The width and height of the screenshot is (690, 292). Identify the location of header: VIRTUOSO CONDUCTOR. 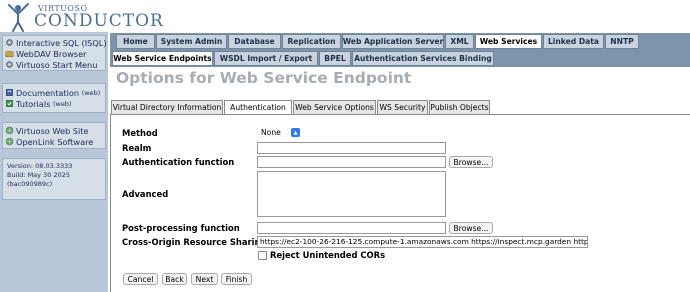
(345, 16).